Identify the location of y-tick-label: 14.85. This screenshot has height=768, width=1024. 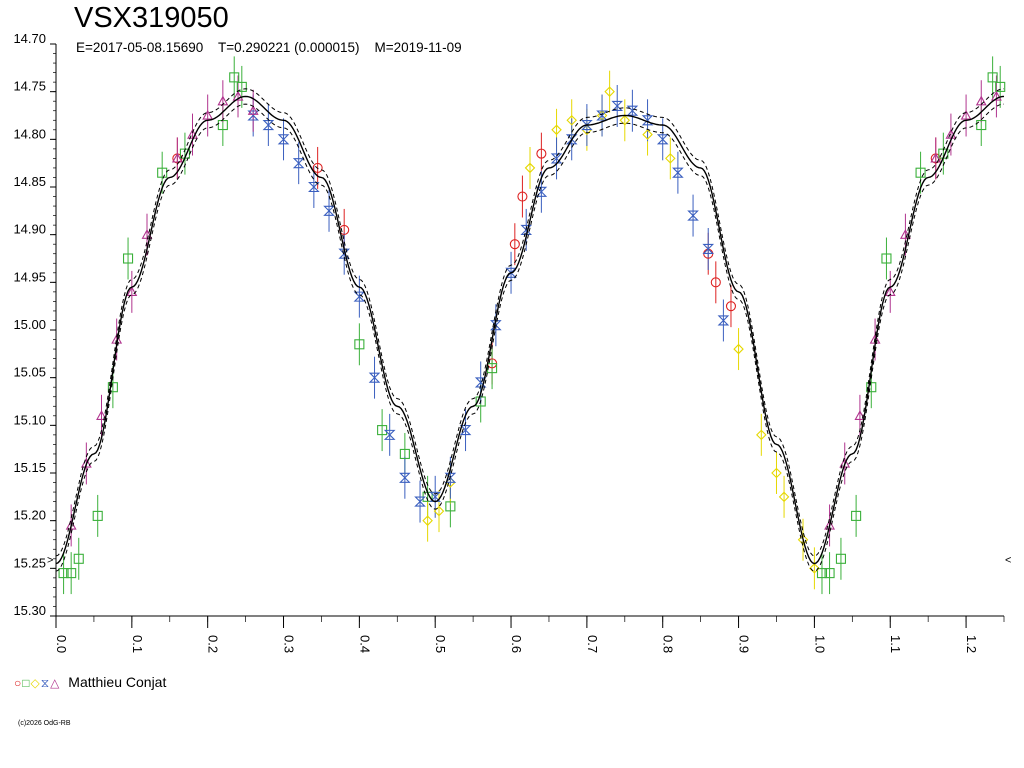
(29, 181).